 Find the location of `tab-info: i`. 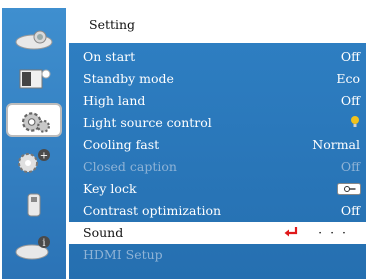

tab-info: i is located at coordinates (34, 247).